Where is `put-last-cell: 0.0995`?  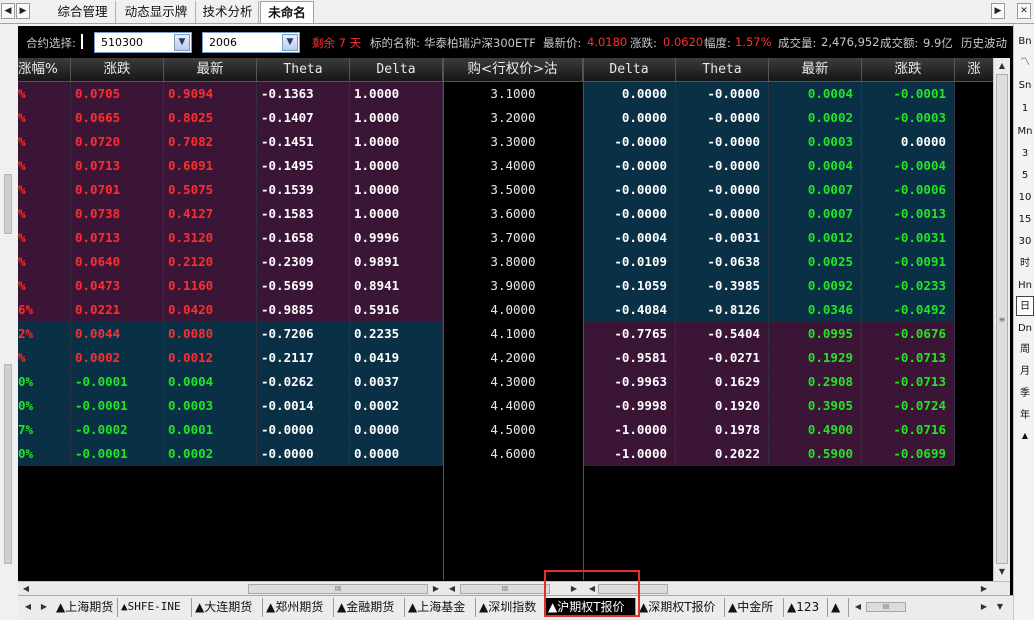
put-last-cell: 0.0995 is located at coordinates (815, 334).